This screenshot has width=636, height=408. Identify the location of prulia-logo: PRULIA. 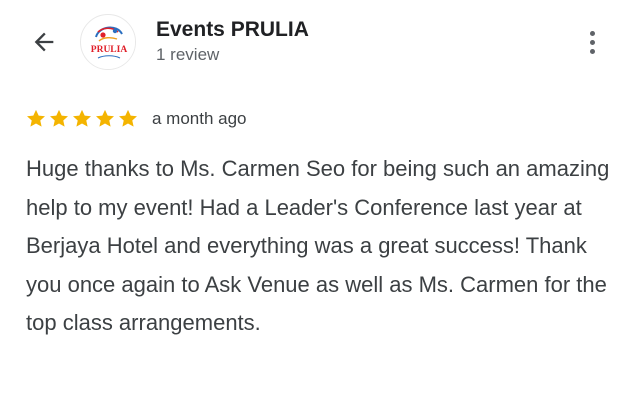
(108, 42).